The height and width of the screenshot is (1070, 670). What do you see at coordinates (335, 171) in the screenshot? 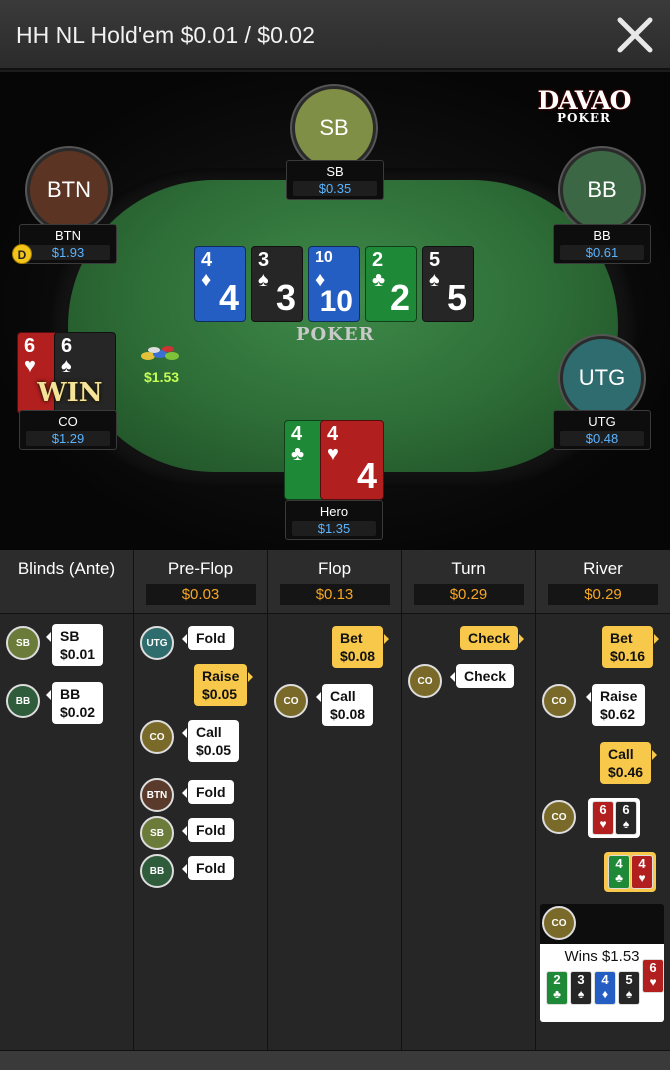
I see `player-name: SB` at bounding box center [335, 171].